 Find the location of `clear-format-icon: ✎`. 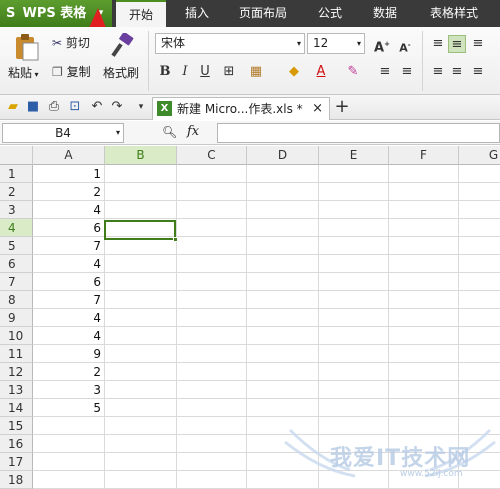

clear-format-icon: ✎ is located at coordinates (353, 72).